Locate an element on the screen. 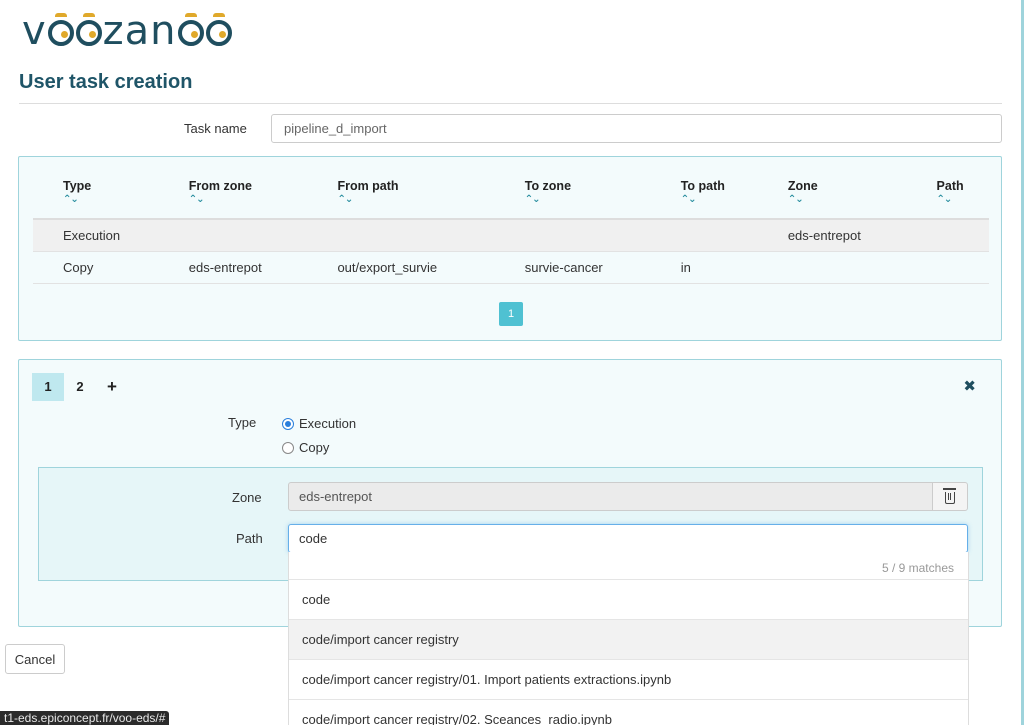 The image size is (1024, 725). column-header-from-path: From path ⌃⌄ is located at coordinates (401, 195).